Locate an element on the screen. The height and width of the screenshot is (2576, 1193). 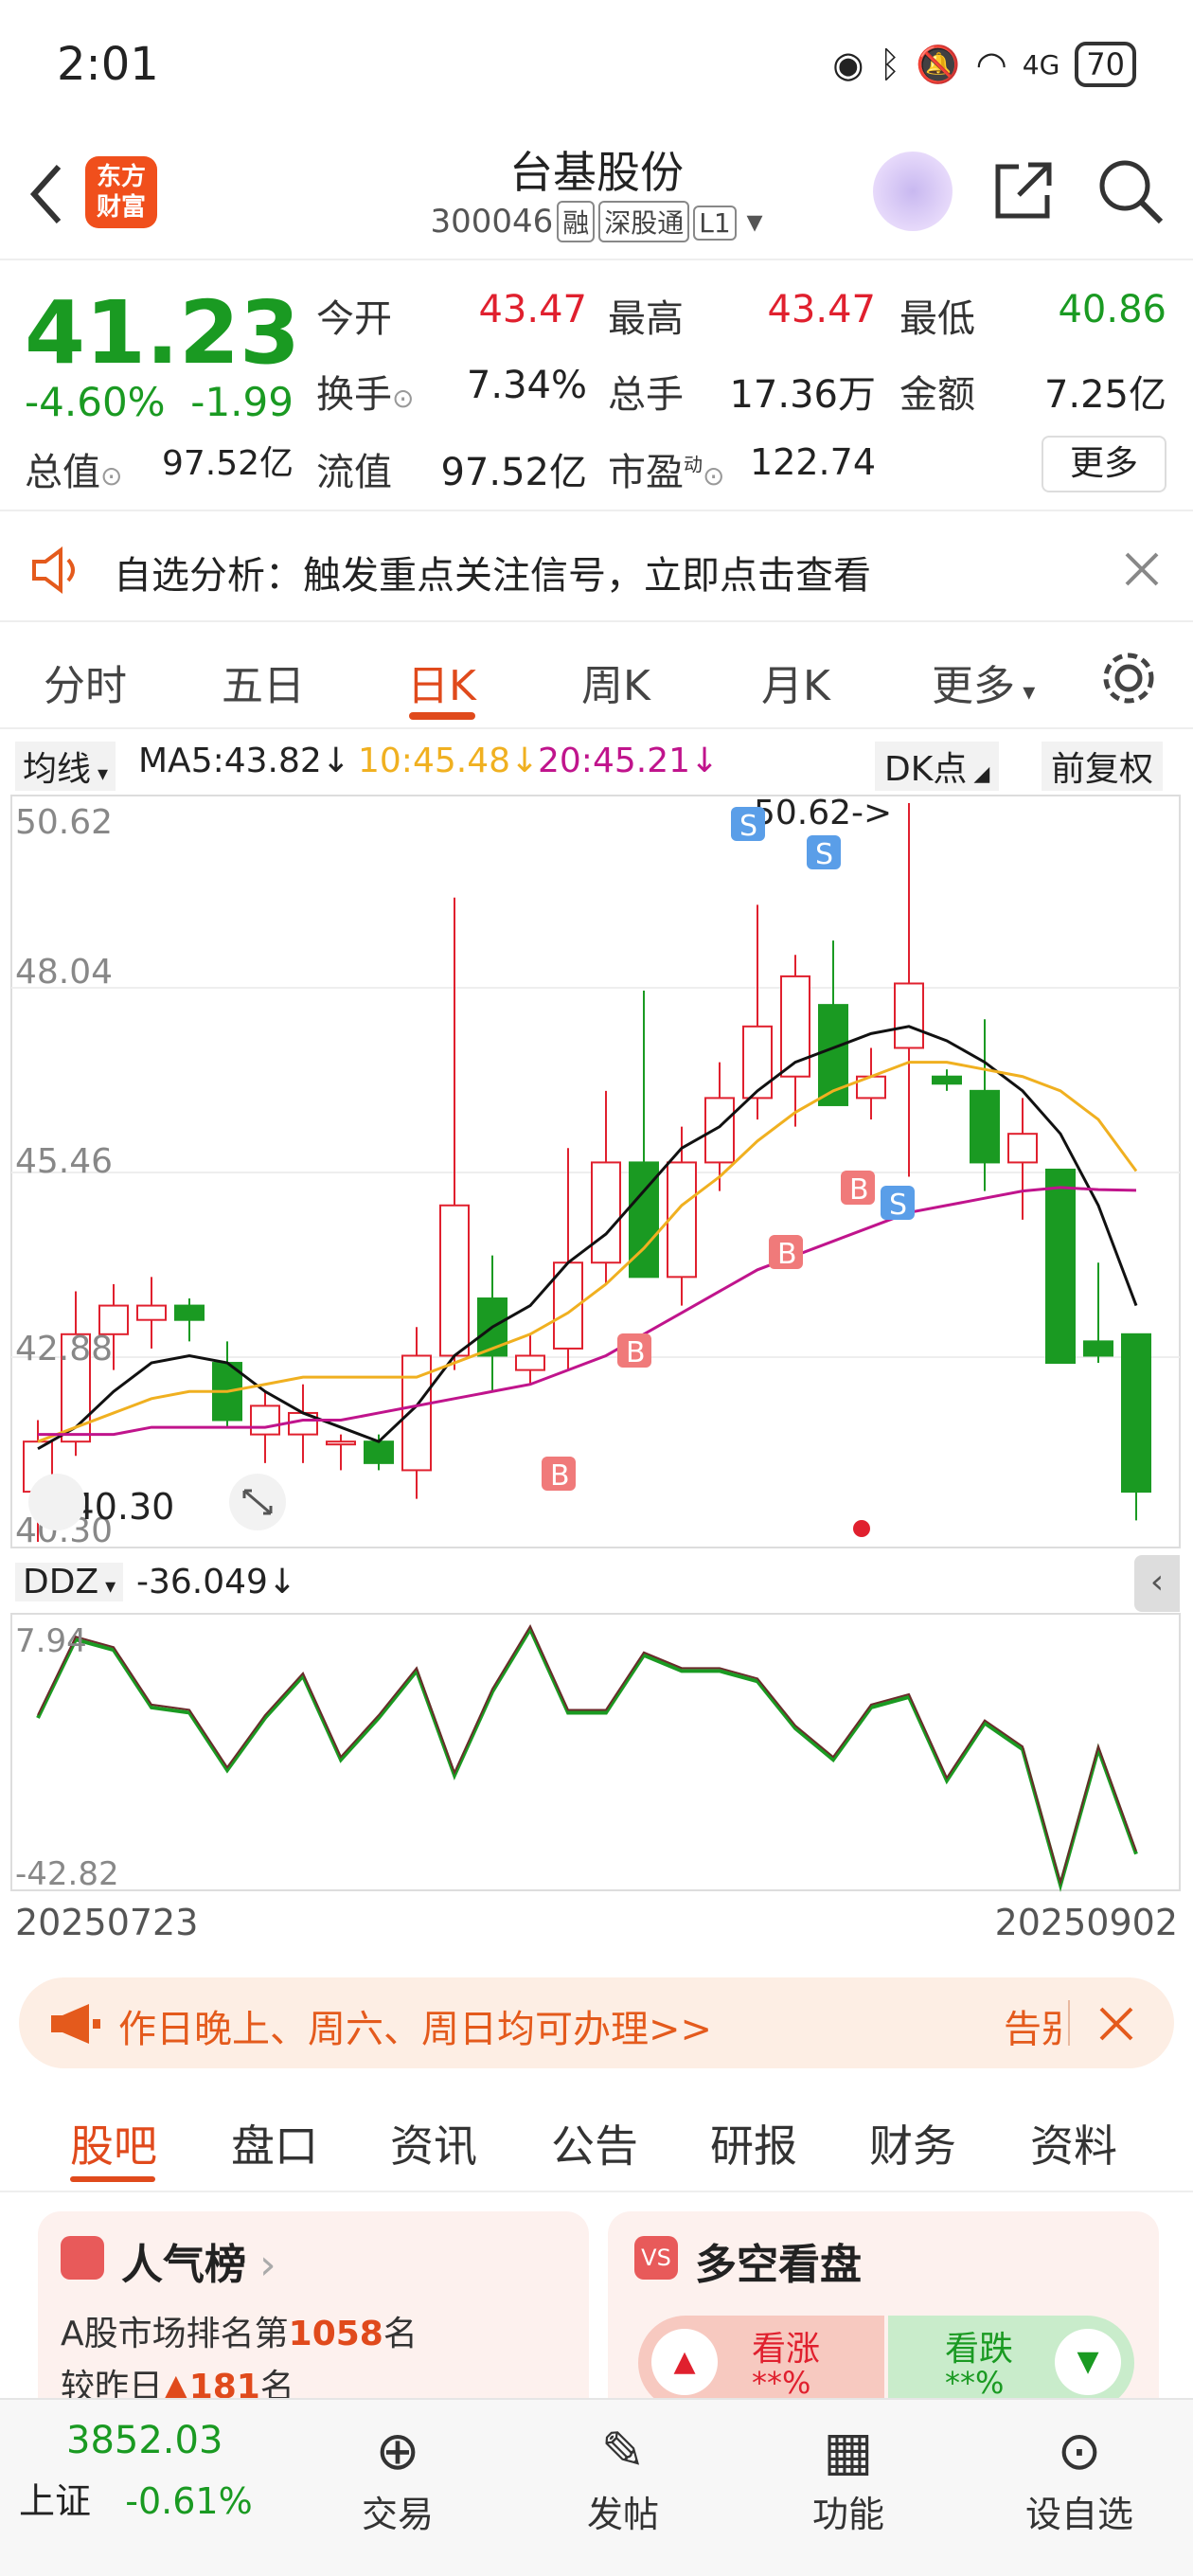
ddz-line is located at coordinates (587, 1758).